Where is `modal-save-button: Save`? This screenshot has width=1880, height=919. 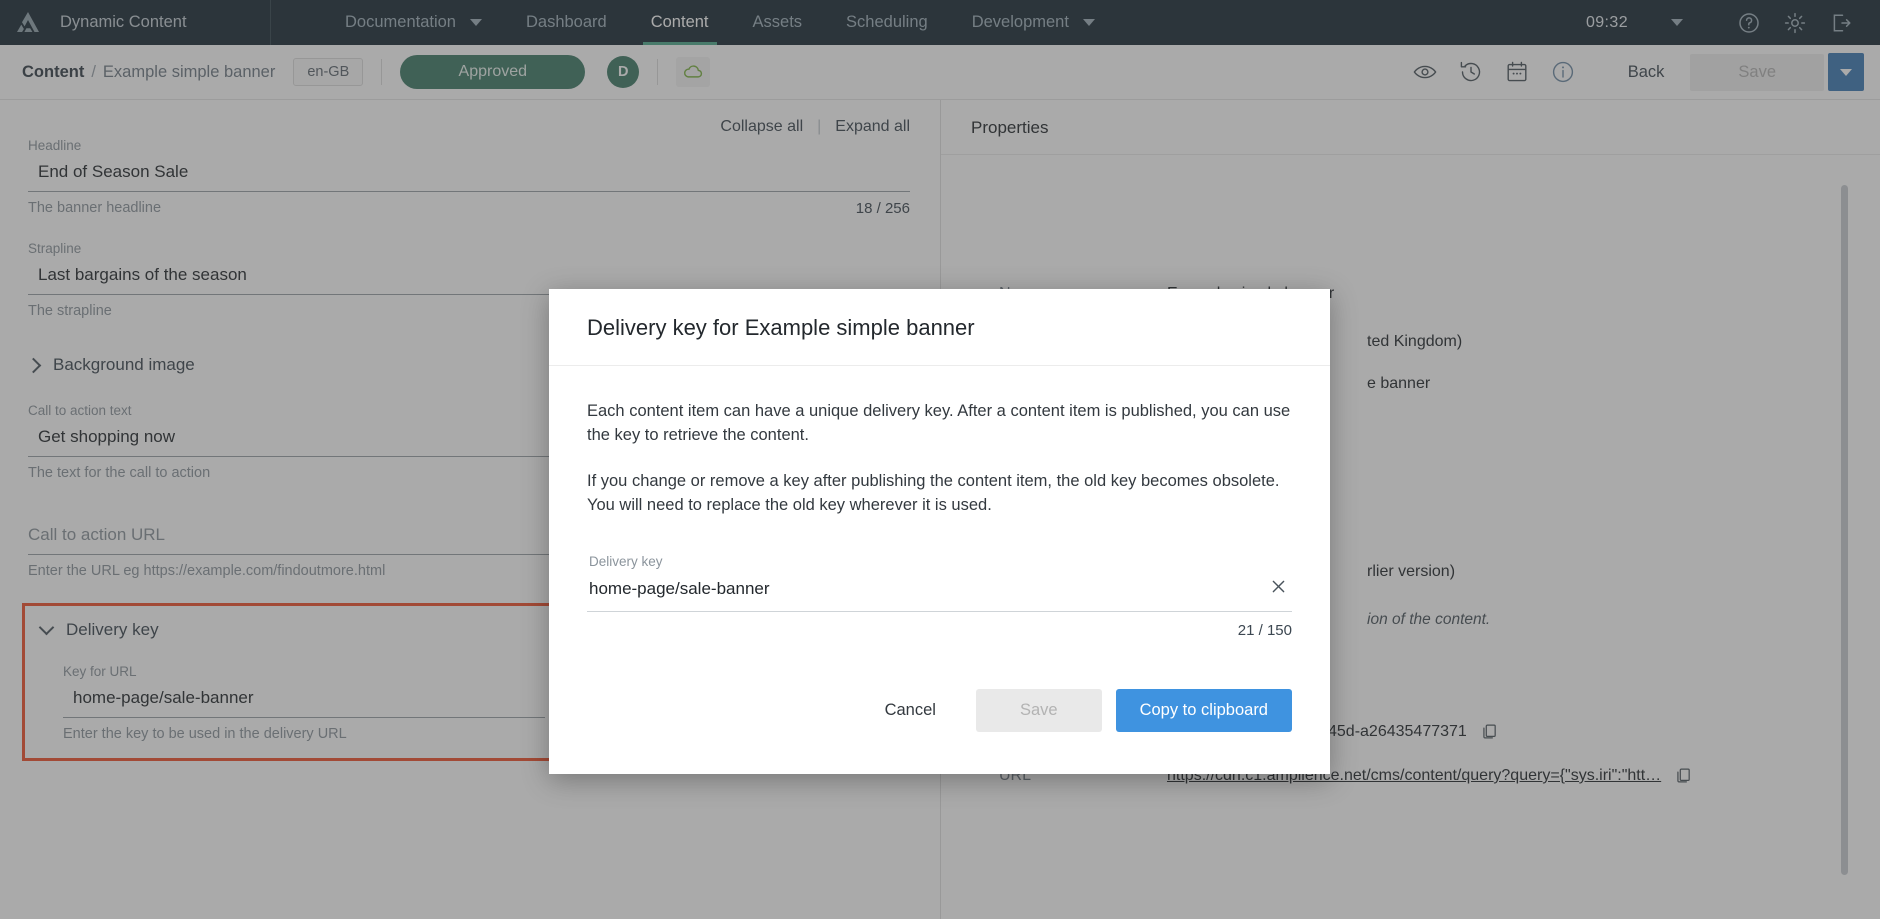
modal-save-button: Save is located at coordinates (1038, 710).